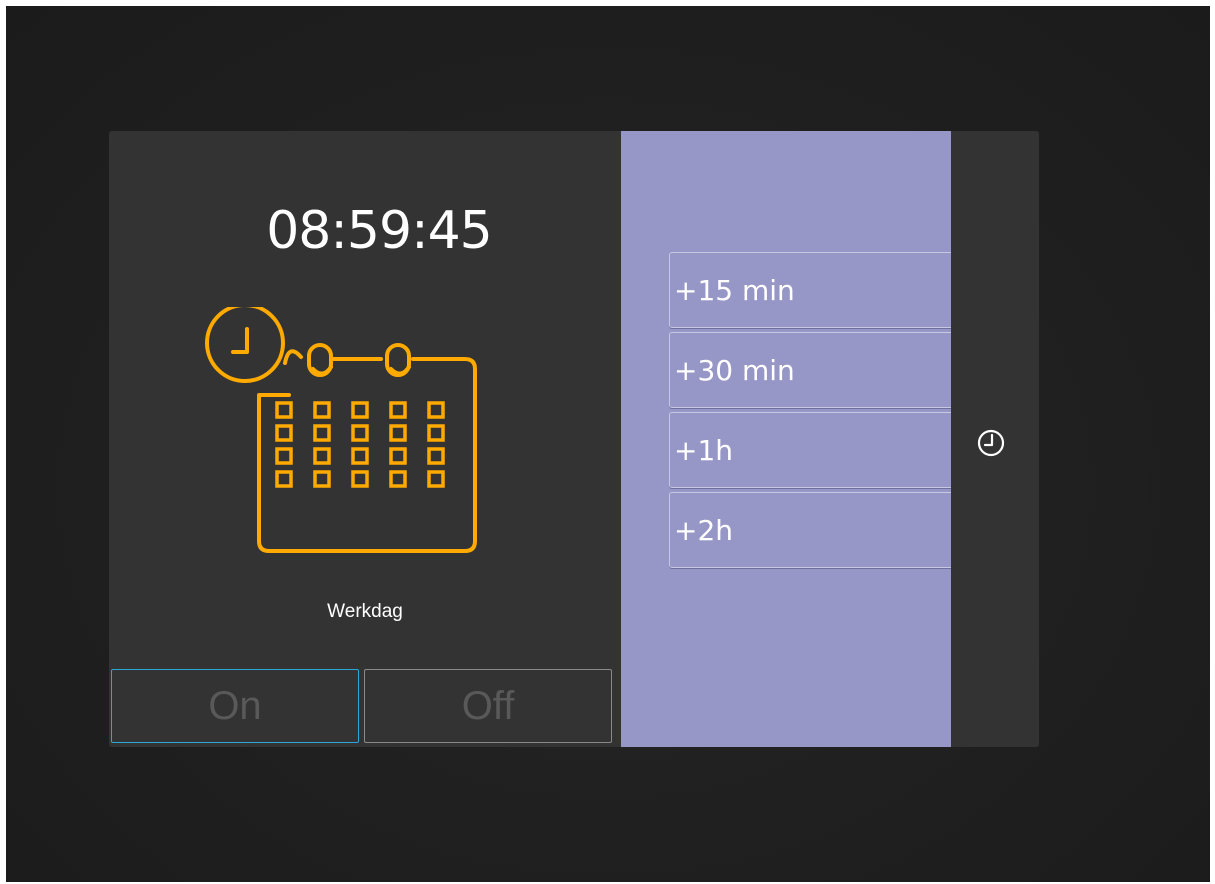 This screenshot has width=1215, height=884. Describe the element at coordinates (814, 450) in the screenshot. I see `snooze-1h-button: +1h` at that location.